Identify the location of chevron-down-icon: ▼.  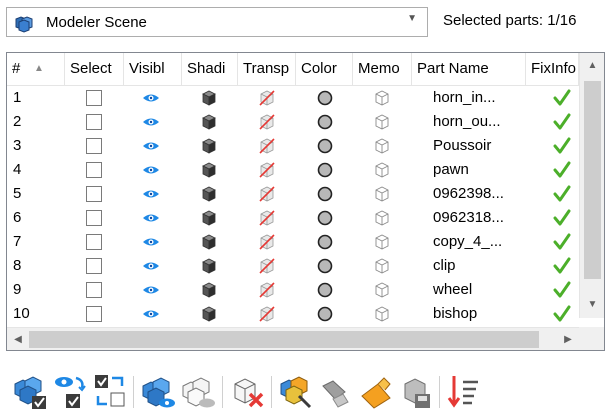
(412, 18).